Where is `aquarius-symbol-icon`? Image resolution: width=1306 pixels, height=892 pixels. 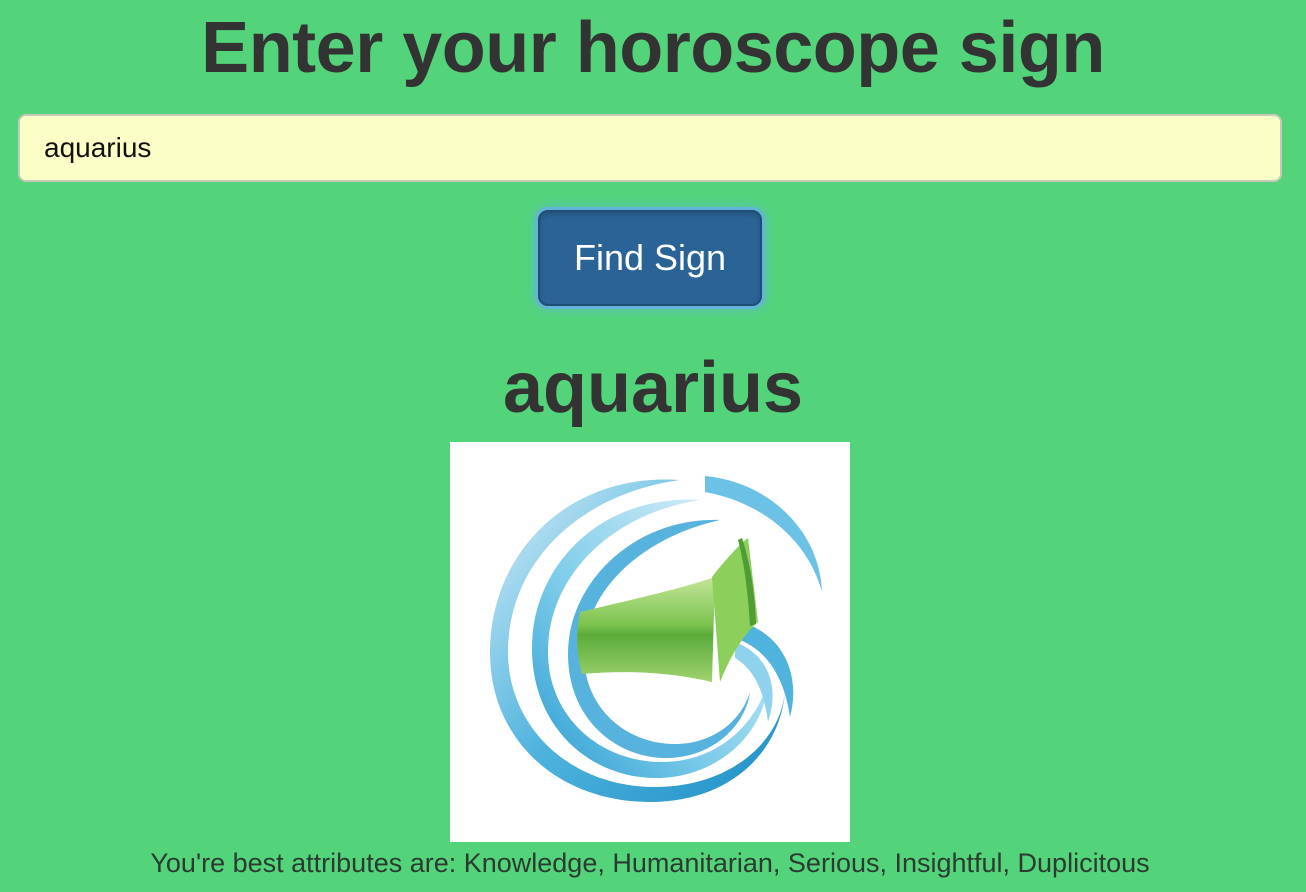
aquarius-symbol-icon is located at coordinates (650, 642).